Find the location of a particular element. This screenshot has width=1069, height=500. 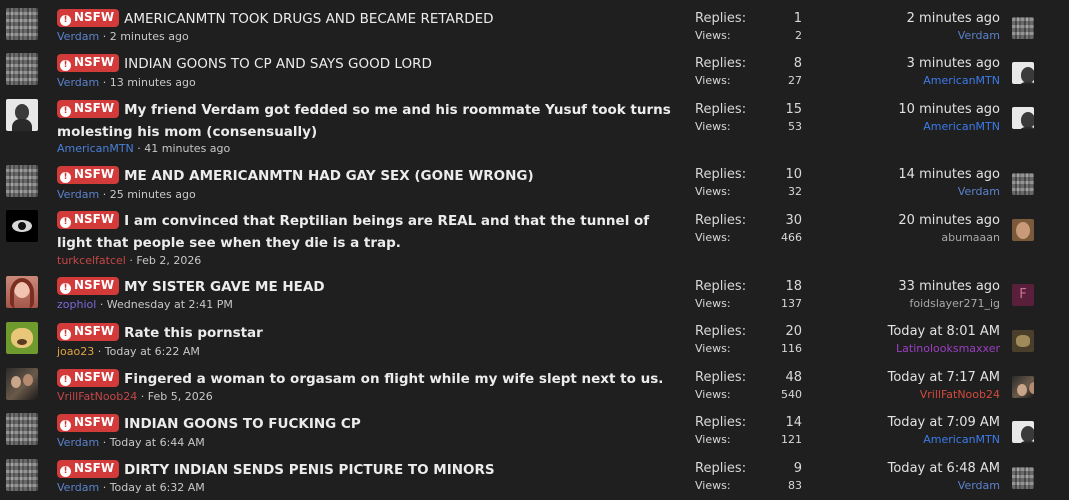

thread-title: INDIAN GOONS TO CP AND SAYS GOOD LORD is located at coordinates (278, 64).